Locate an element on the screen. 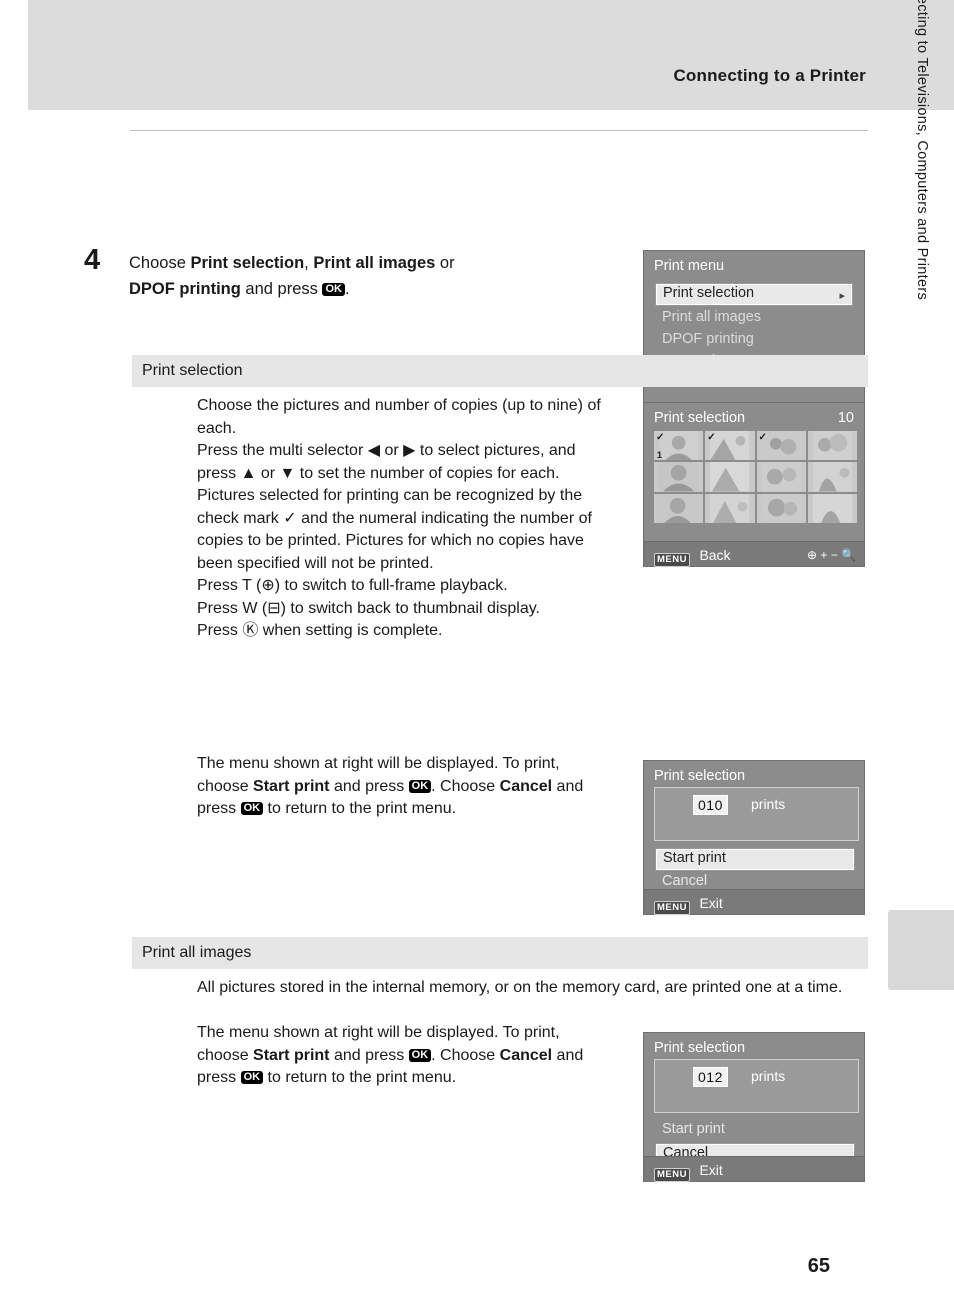  step-bold-dpof: DPOF printing is located at coordinates (185, 289).